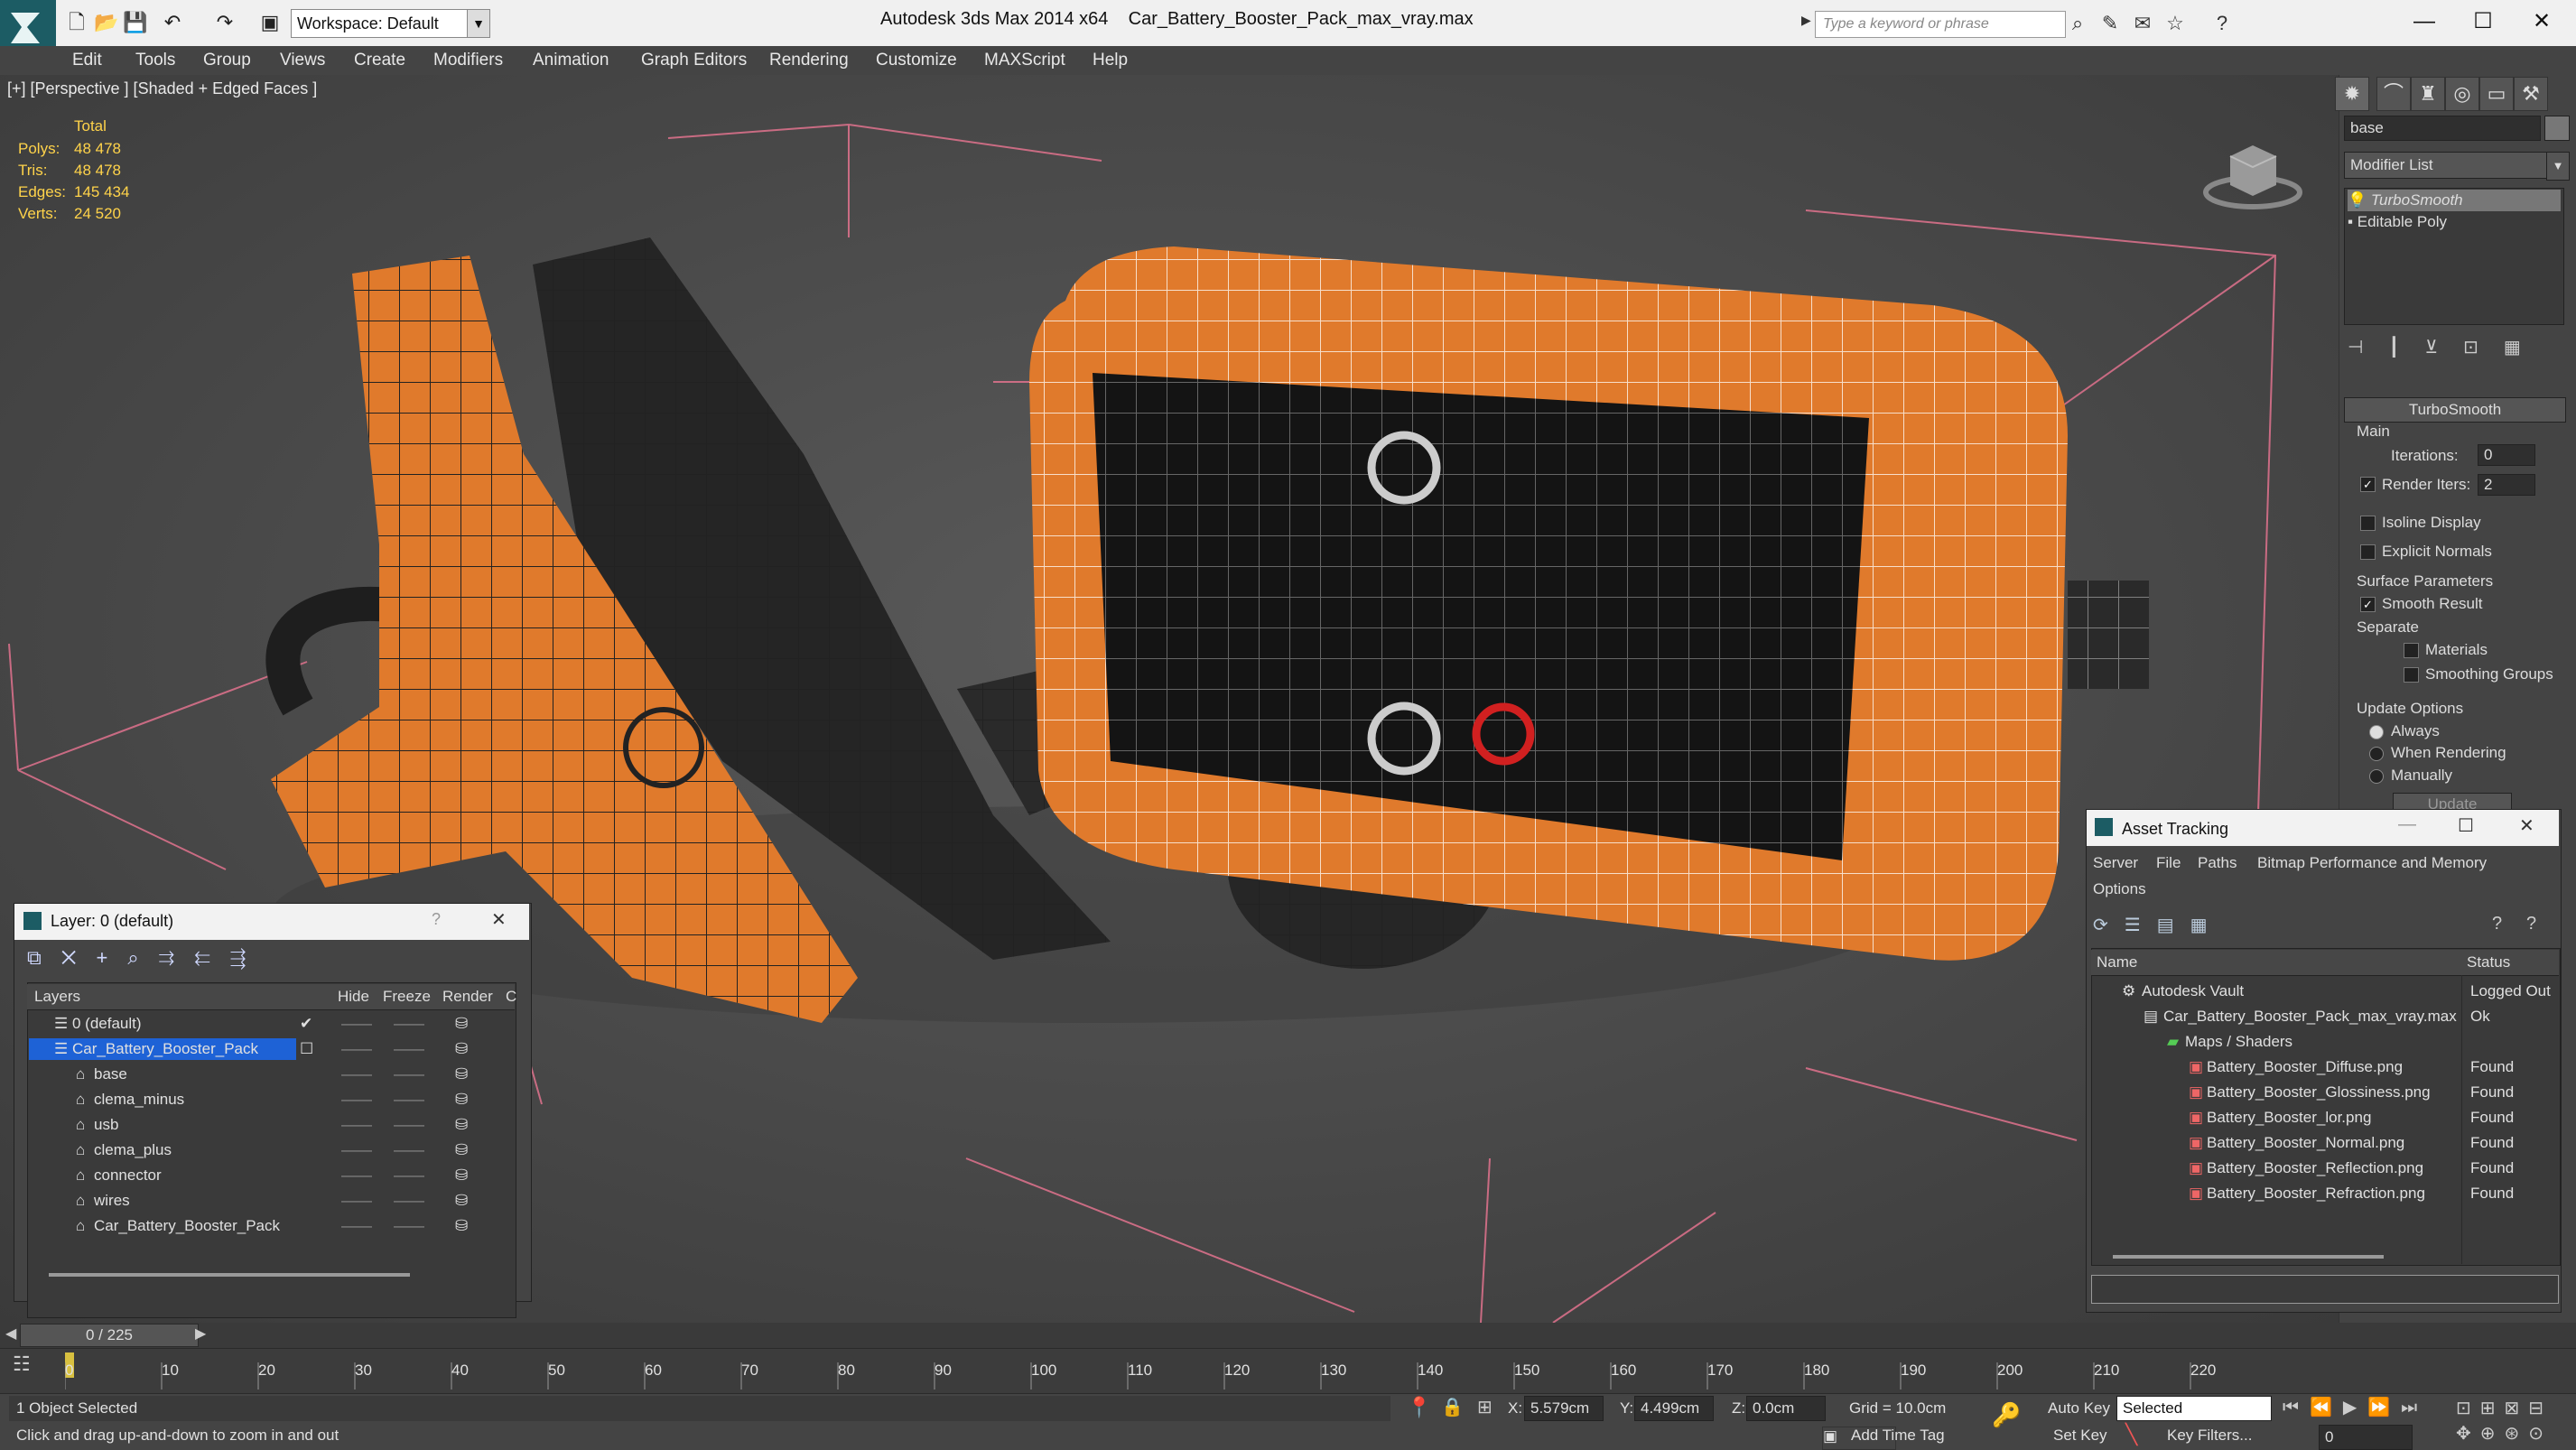  Describe the element at coordinates (306, 1049) in the screenshot. I see `active-box-icon: ☐` at that location.